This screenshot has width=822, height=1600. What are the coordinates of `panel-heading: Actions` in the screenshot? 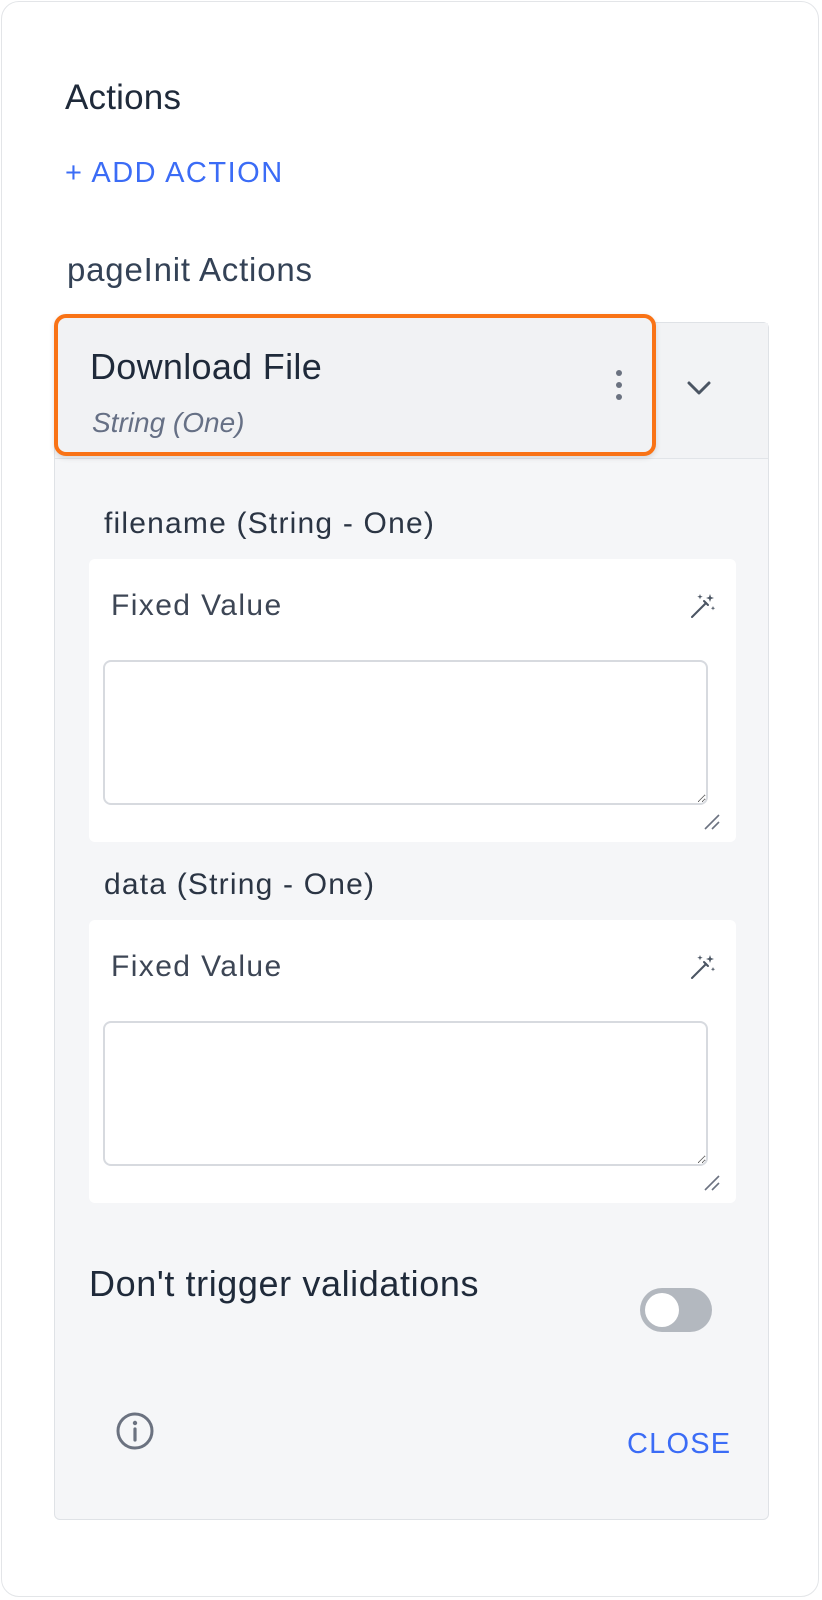 It's located at (123, 97).